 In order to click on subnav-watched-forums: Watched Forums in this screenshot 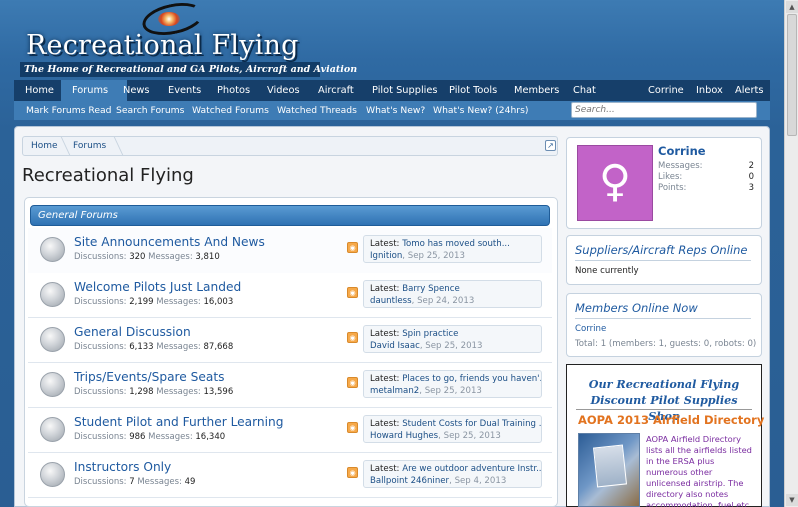, I will do `click(230, 110)`.